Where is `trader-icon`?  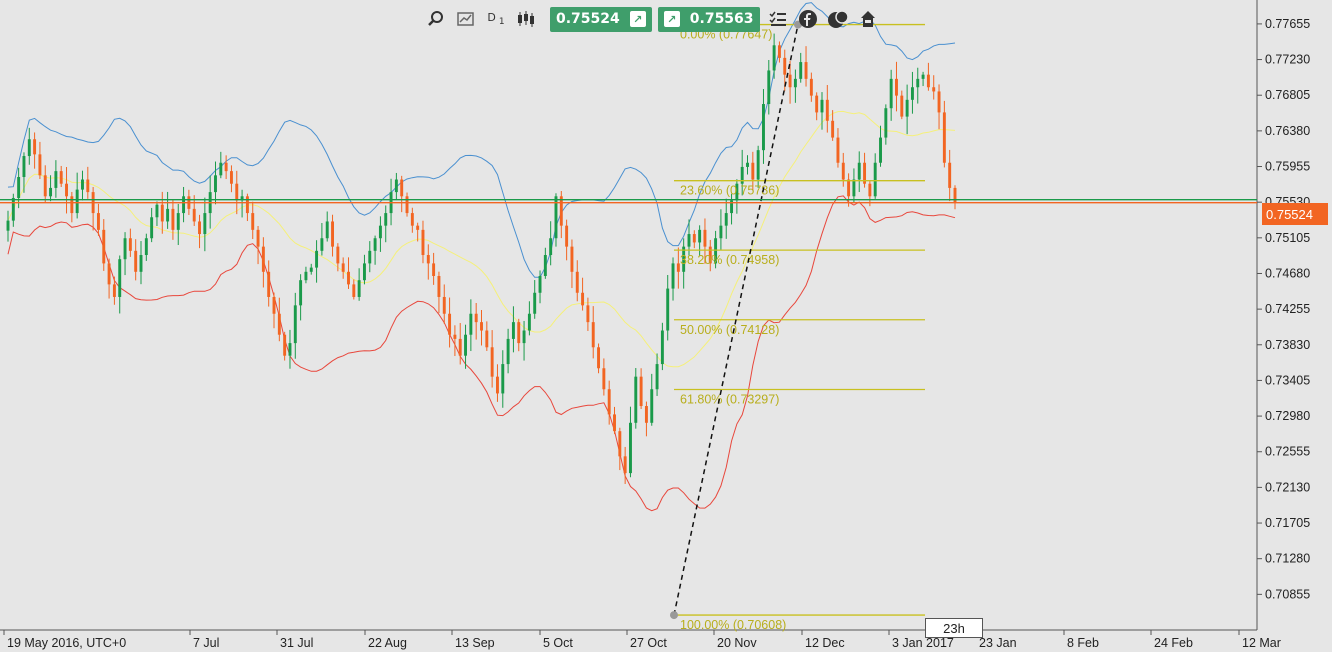 trader-icon is located at coordinates (868, 19).